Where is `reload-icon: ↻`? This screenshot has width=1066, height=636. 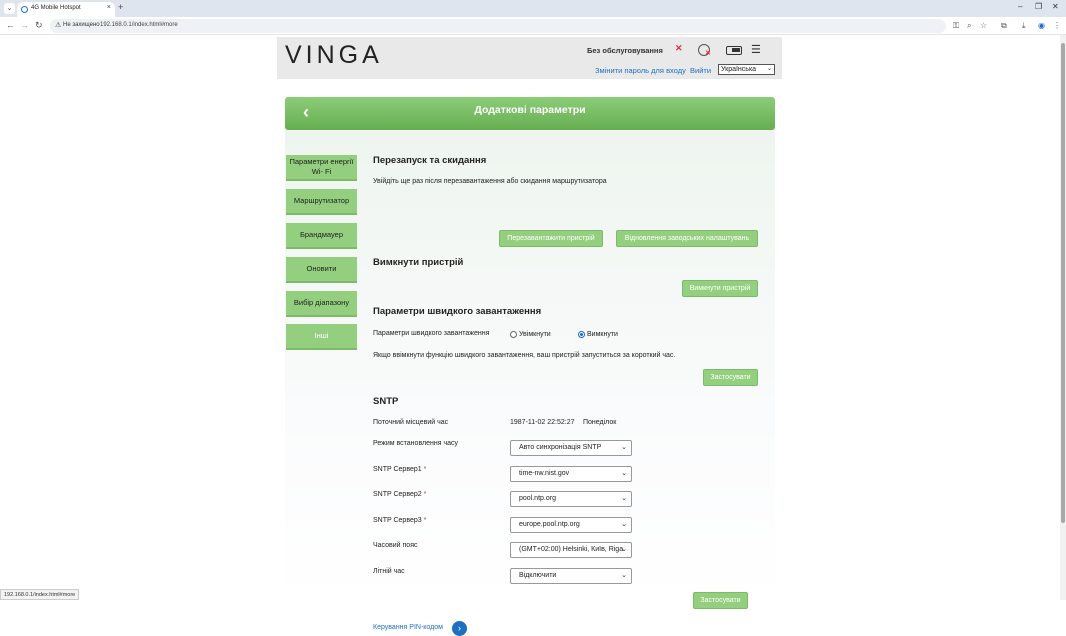
reload-icon: ↻ is located at coordinates (39, 25).